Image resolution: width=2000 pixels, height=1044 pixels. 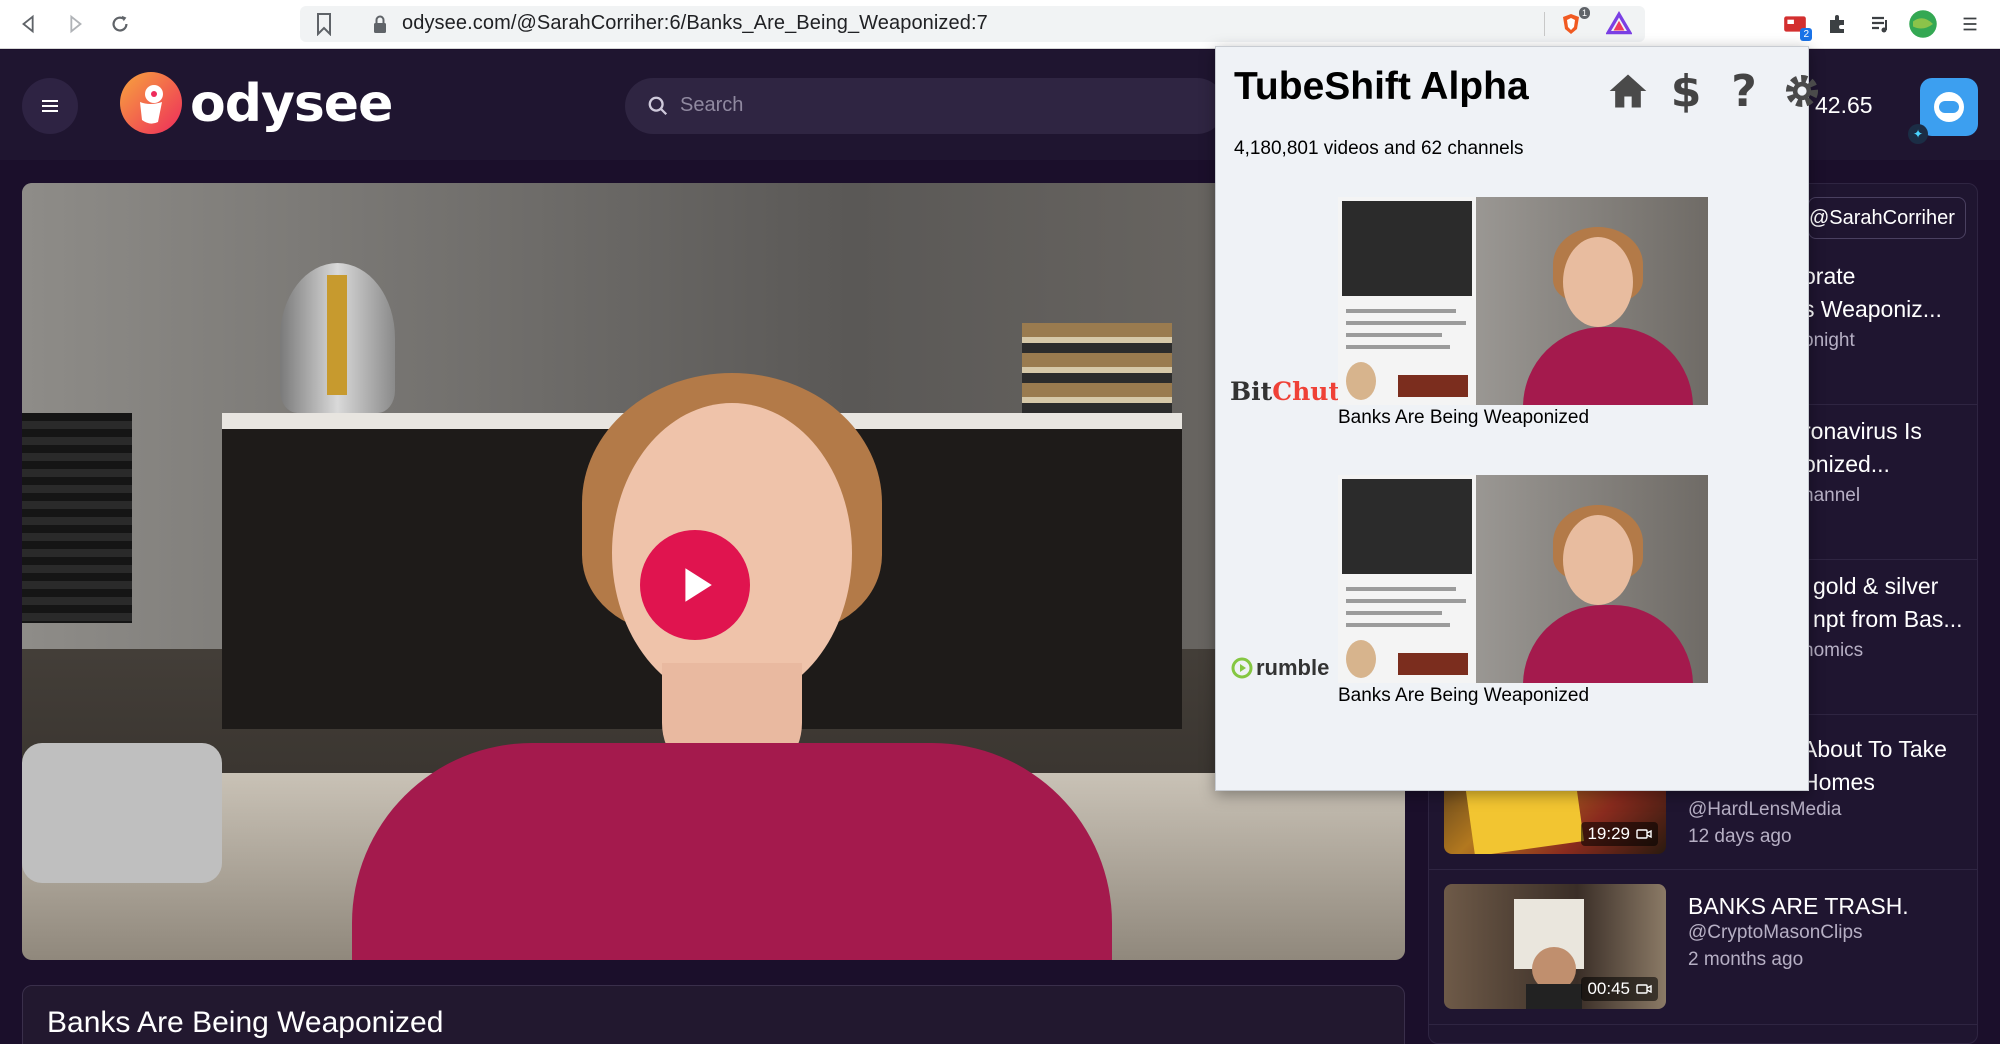 I want to click on hamburger-icon, so click(x=50, y=106).